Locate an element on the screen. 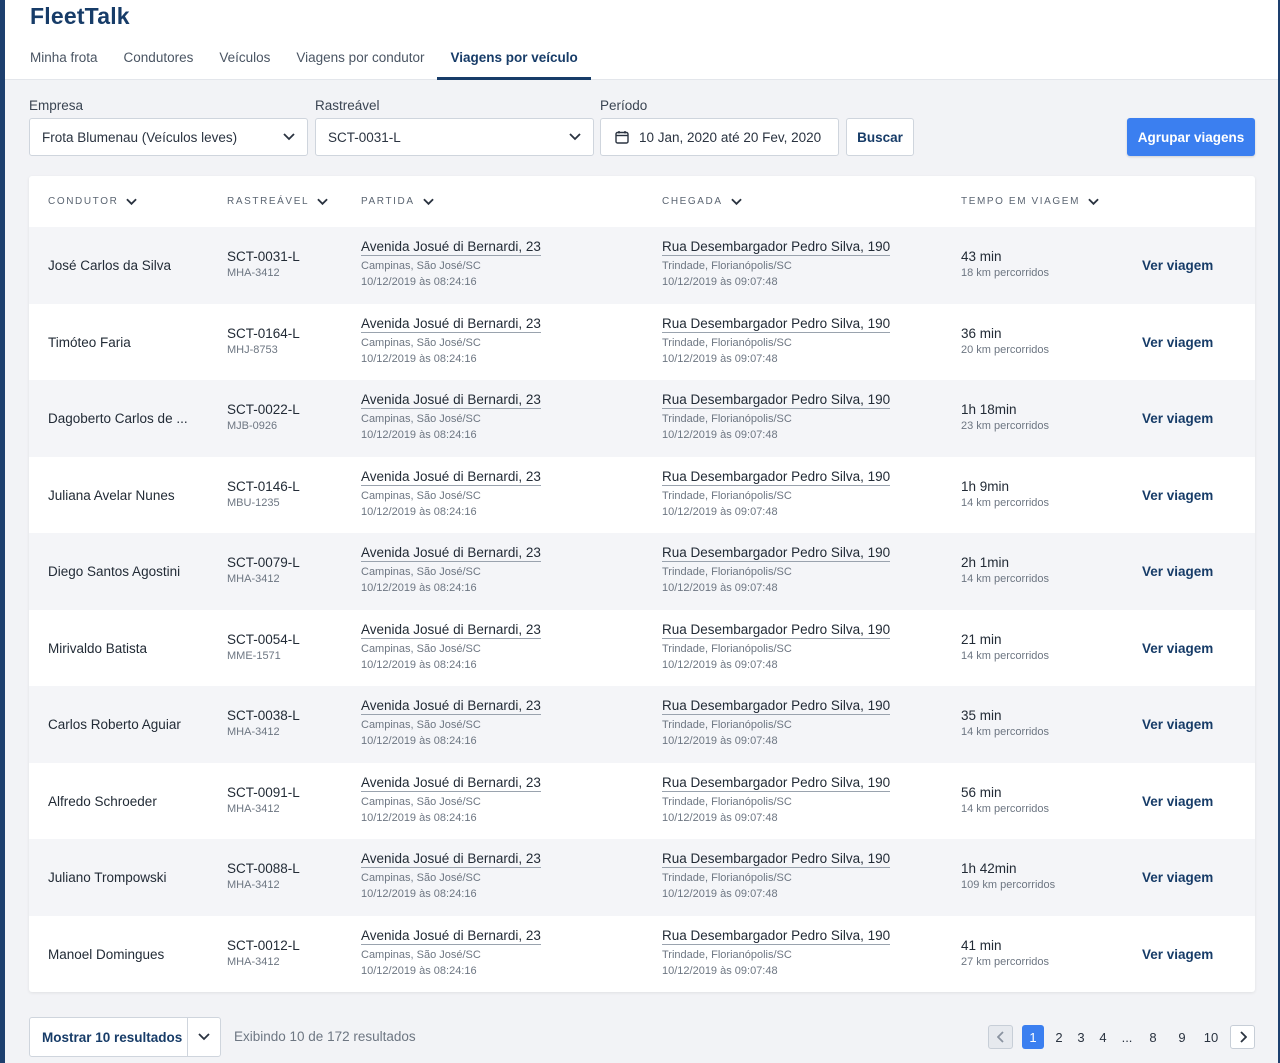 This screenshot has width=1280, height=1063. period-picker: 10 Jan, 2020 até 20 Fev, 2020 is located at coordinates (719, 137).